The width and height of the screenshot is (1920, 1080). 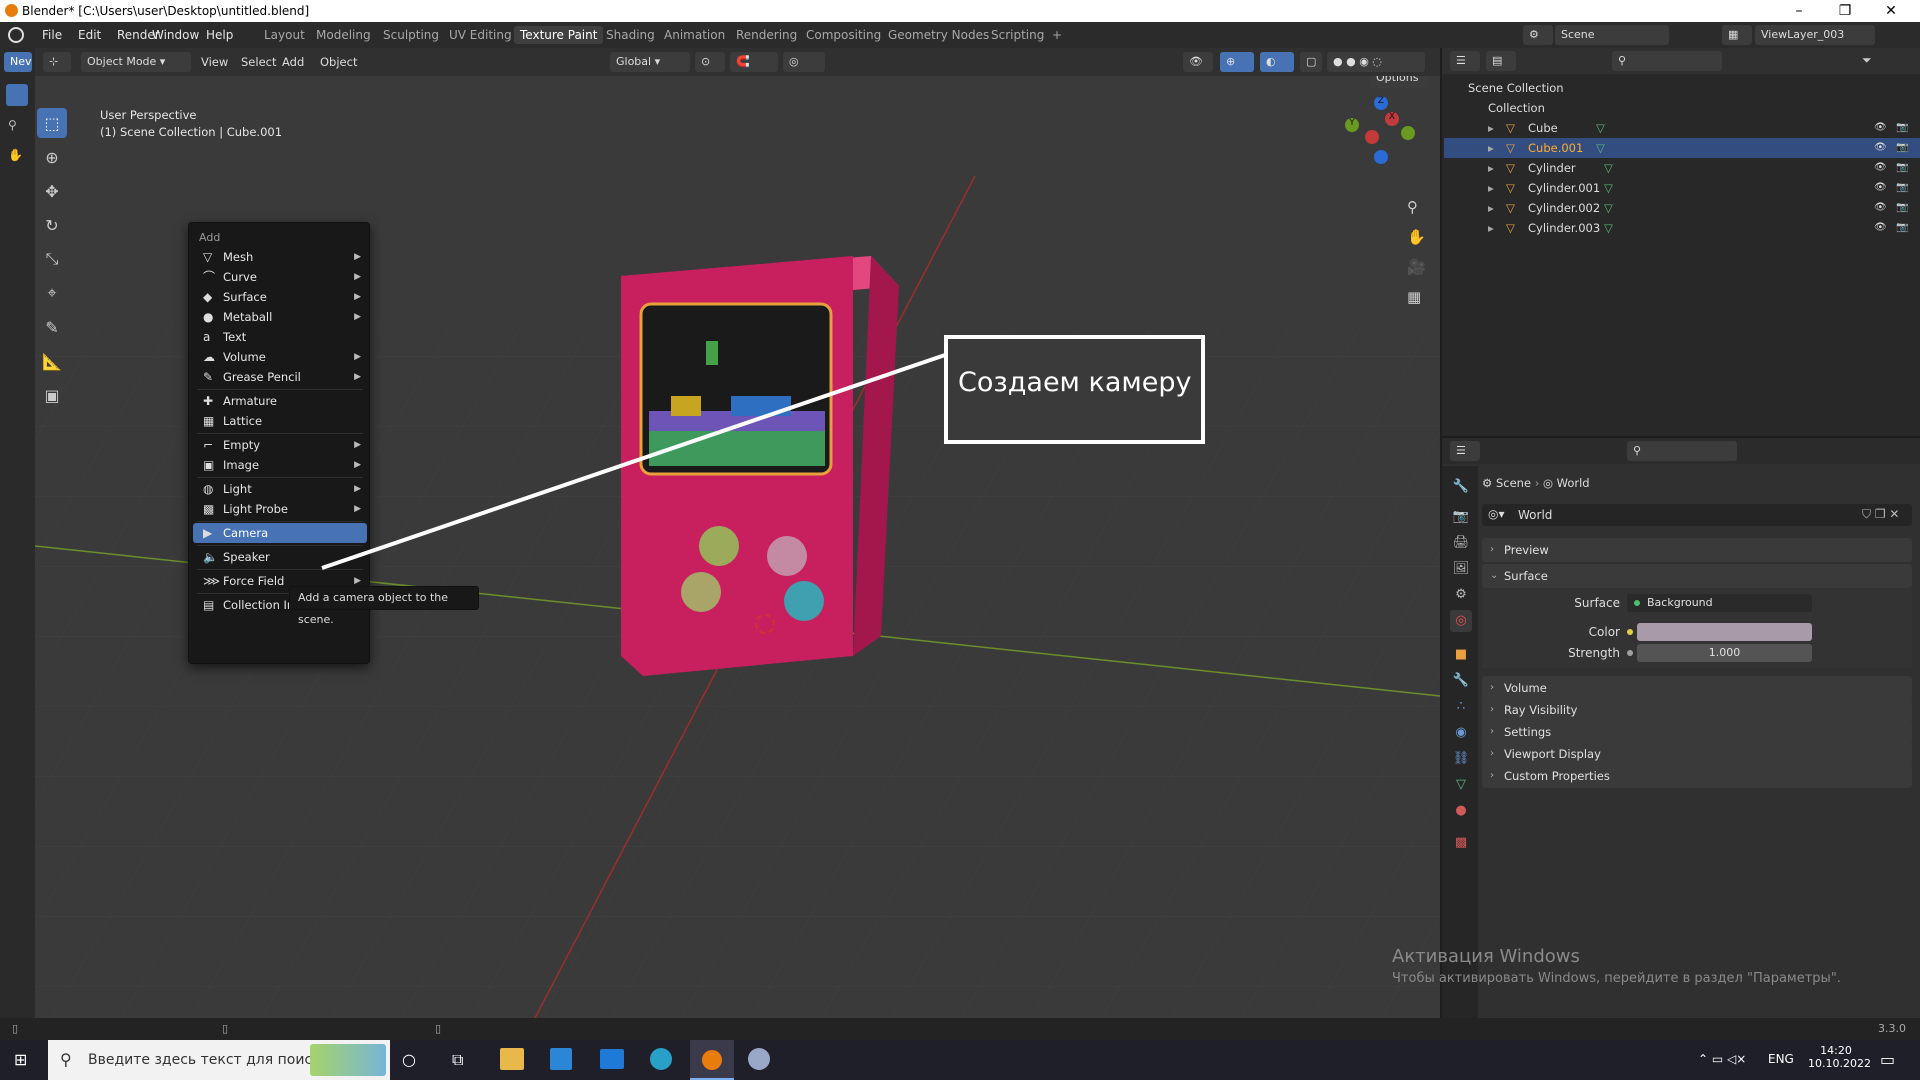 What do you see at coordinates (661, 1059) in the screenshot?
I see `edge-icon` at bounding box center [661, 1059].